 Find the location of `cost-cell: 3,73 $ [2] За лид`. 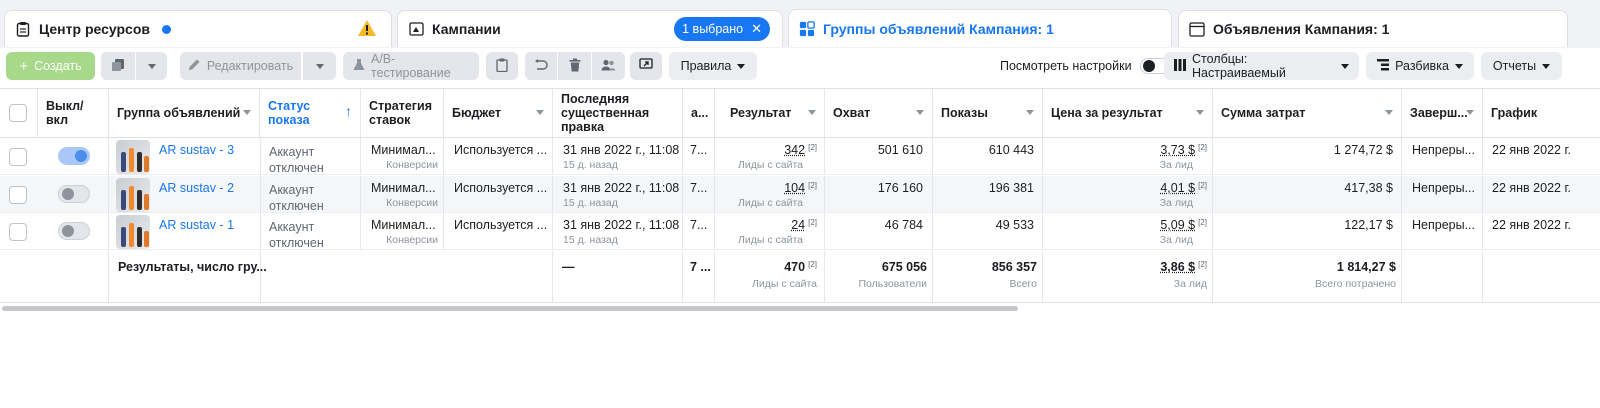

cost-cell: 3,73 $ [2] За лид is located at coordinates (1128, 157).